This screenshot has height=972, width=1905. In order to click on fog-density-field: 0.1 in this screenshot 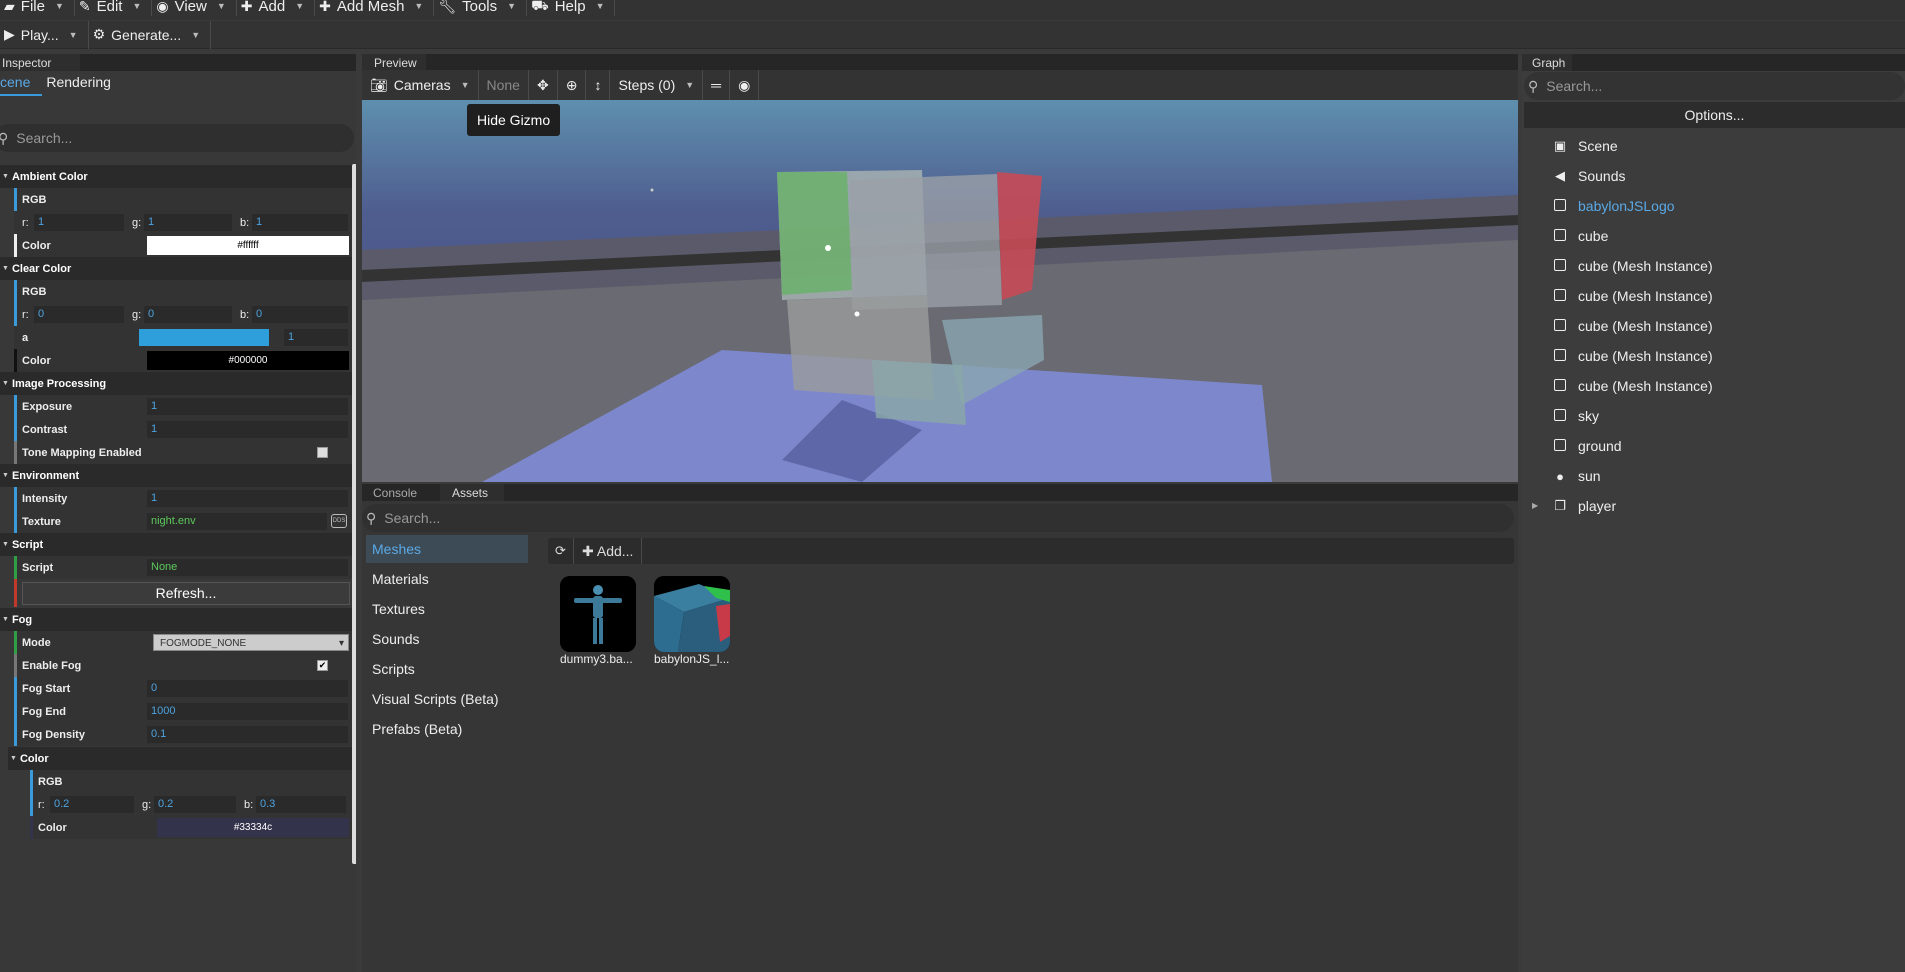, I will do `click(247, 734)`.